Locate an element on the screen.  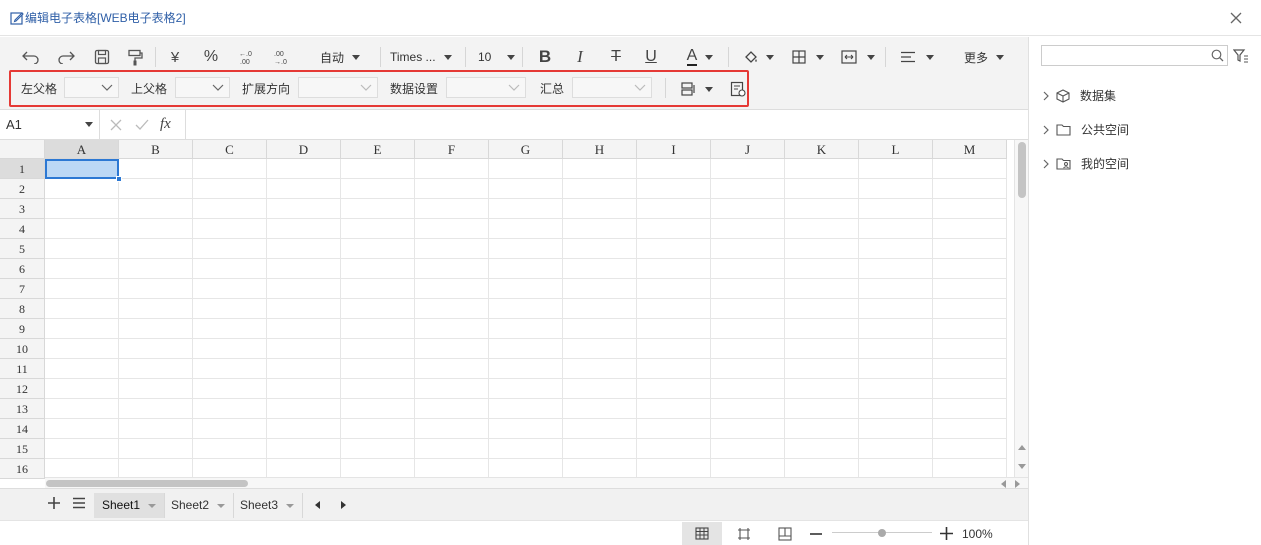
row-header: 15 is located at coordinates (22, 449).